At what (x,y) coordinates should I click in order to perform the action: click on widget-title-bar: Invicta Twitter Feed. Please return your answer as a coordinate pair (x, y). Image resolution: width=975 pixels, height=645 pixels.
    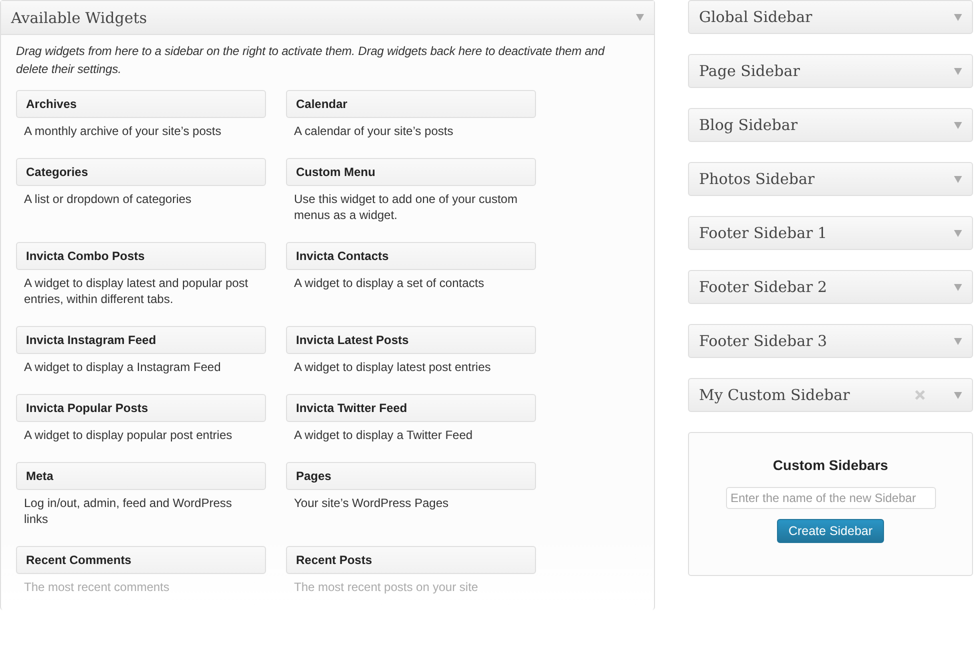
    Looking at the image, I should click on (411, 408).